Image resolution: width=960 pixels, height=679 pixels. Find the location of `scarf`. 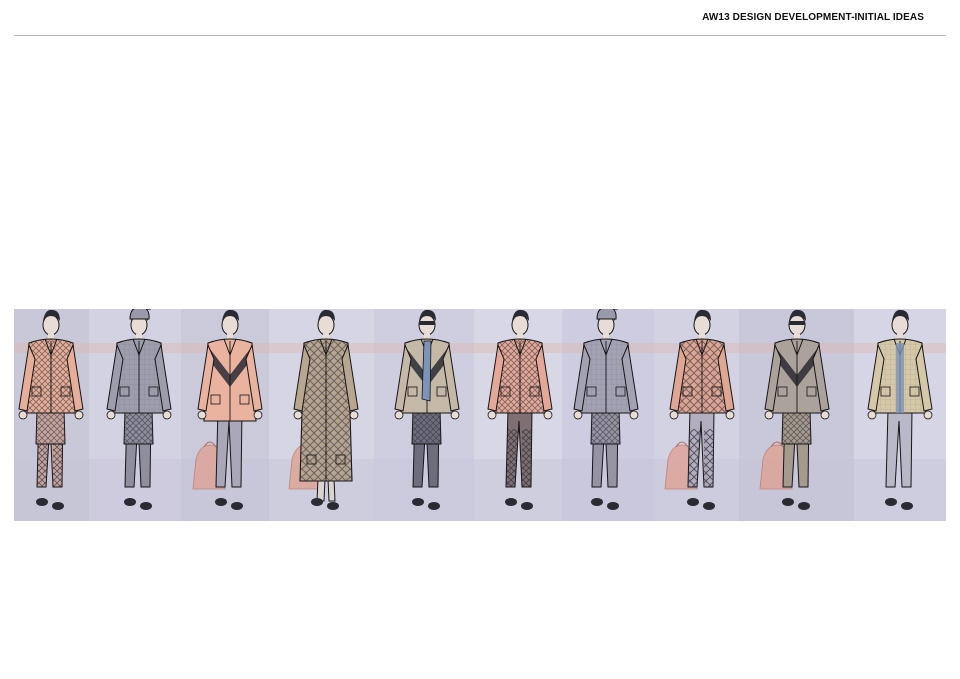

scarf is located at coordinates (426, 371).